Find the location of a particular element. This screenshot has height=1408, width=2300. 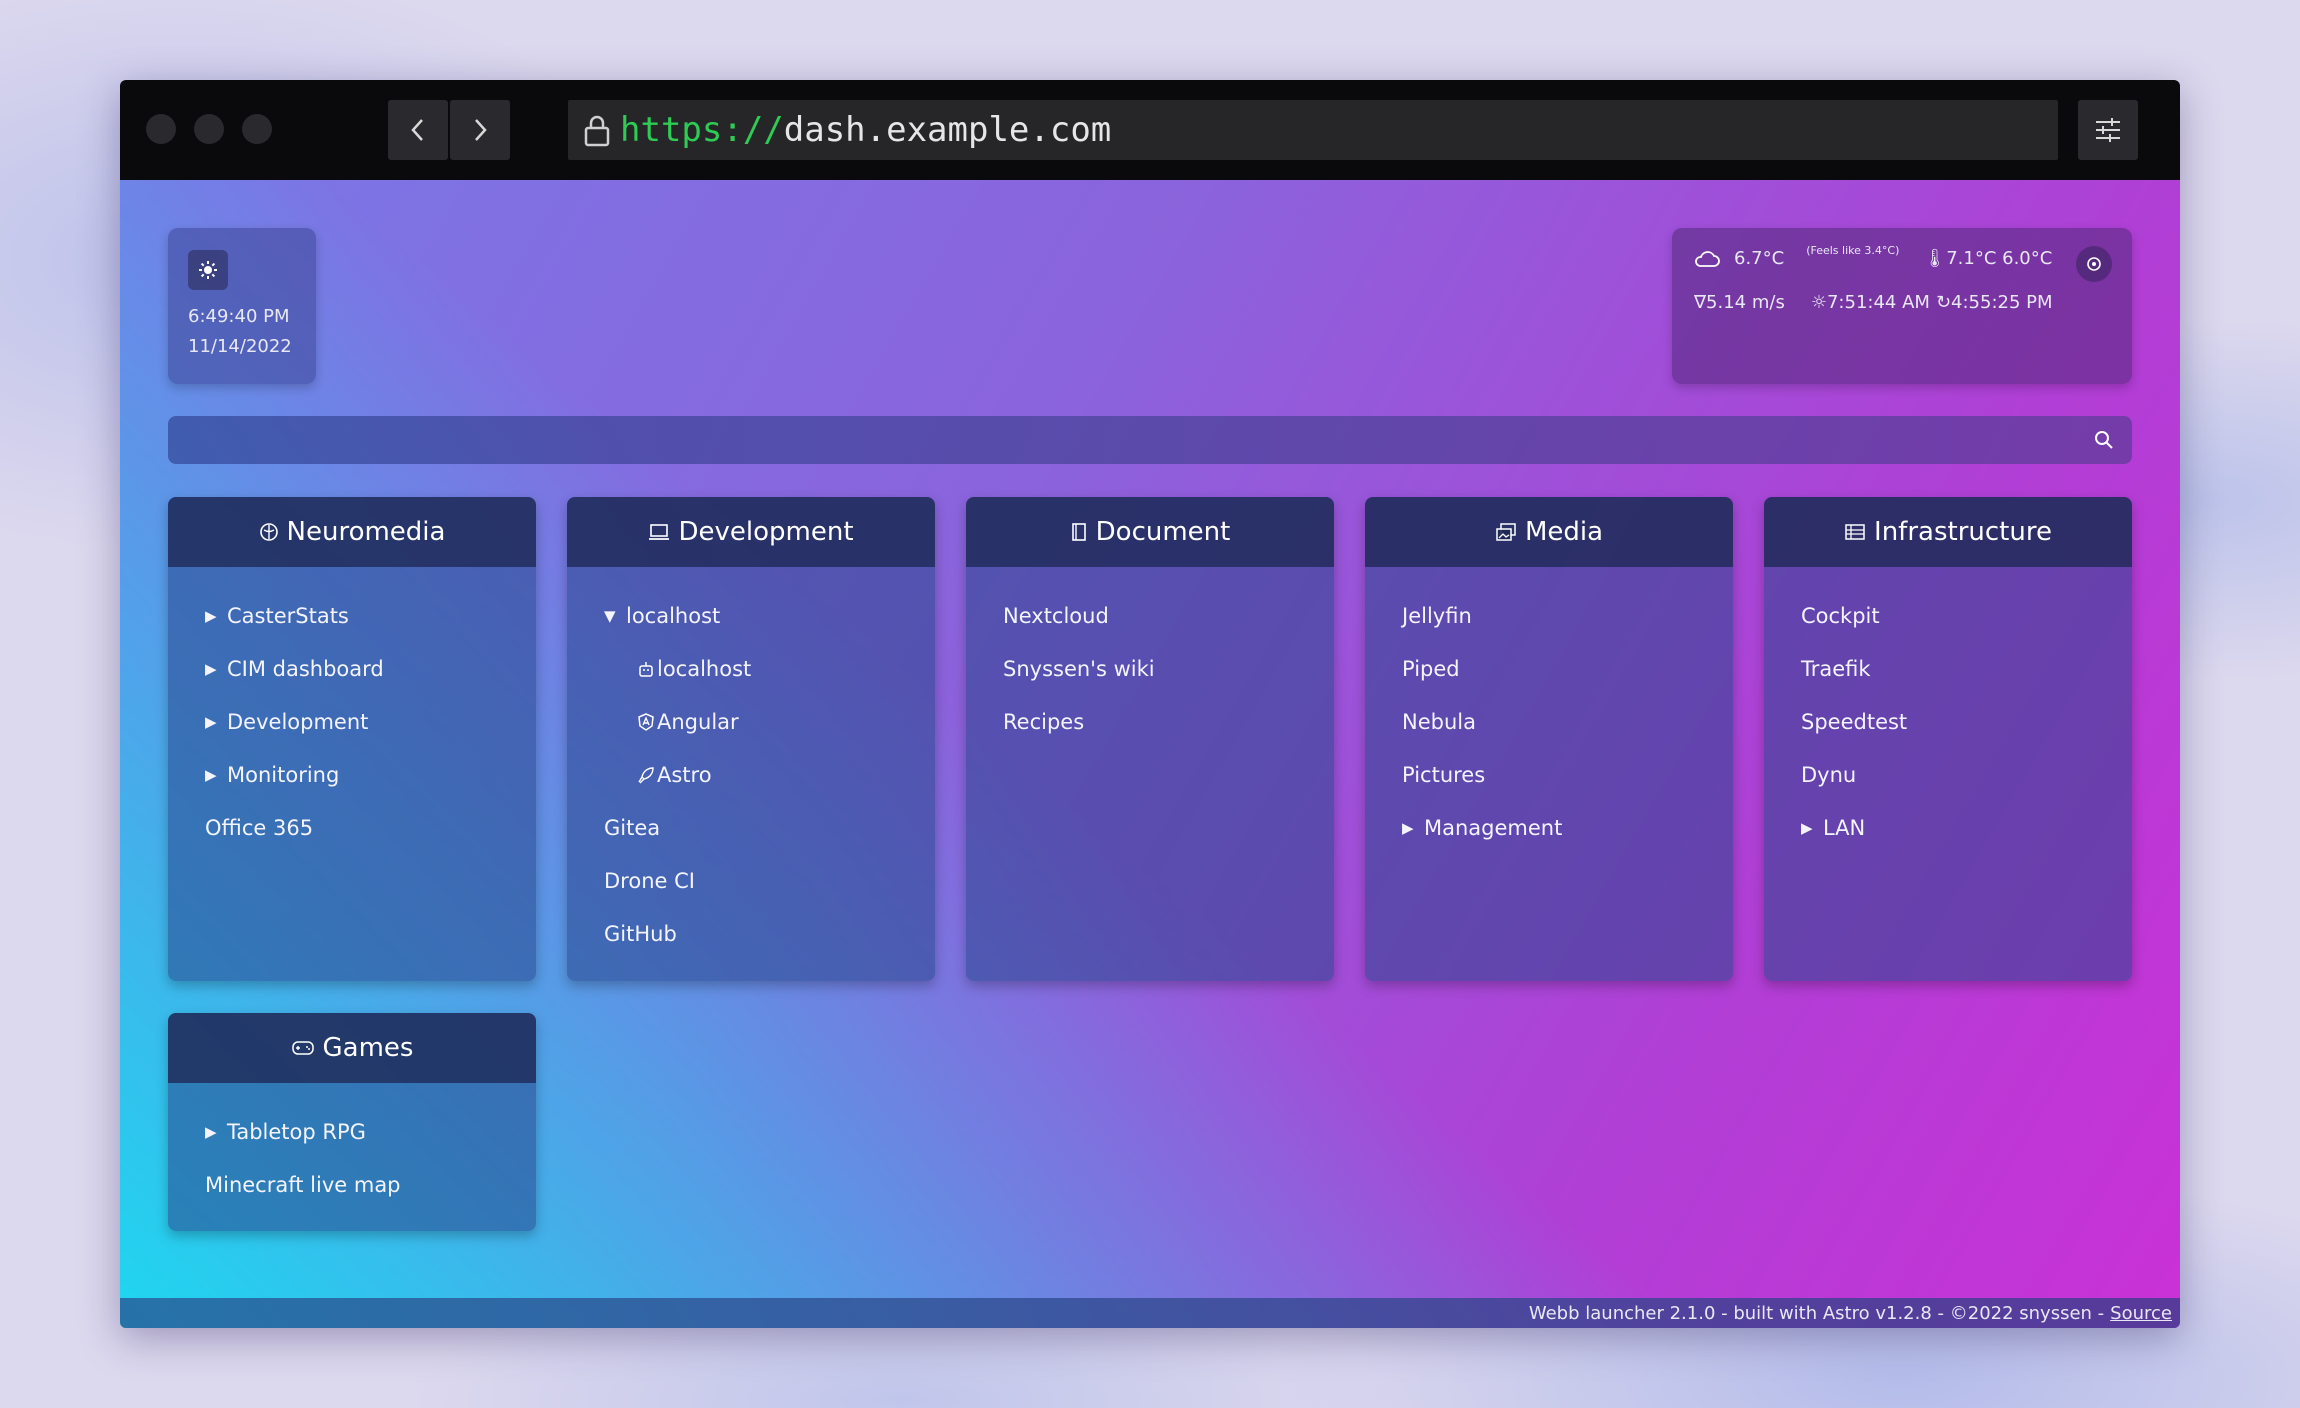

window-maximize-dot is located at coordinates (257, 129).